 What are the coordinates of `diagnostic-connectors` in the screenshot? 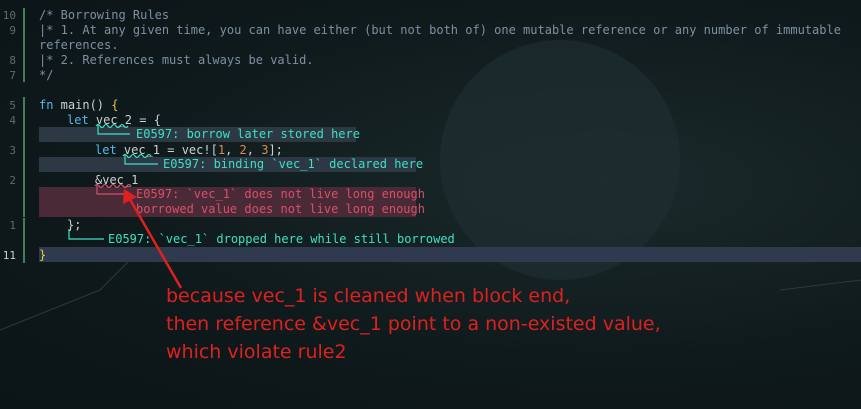 It's located at (125, 206).